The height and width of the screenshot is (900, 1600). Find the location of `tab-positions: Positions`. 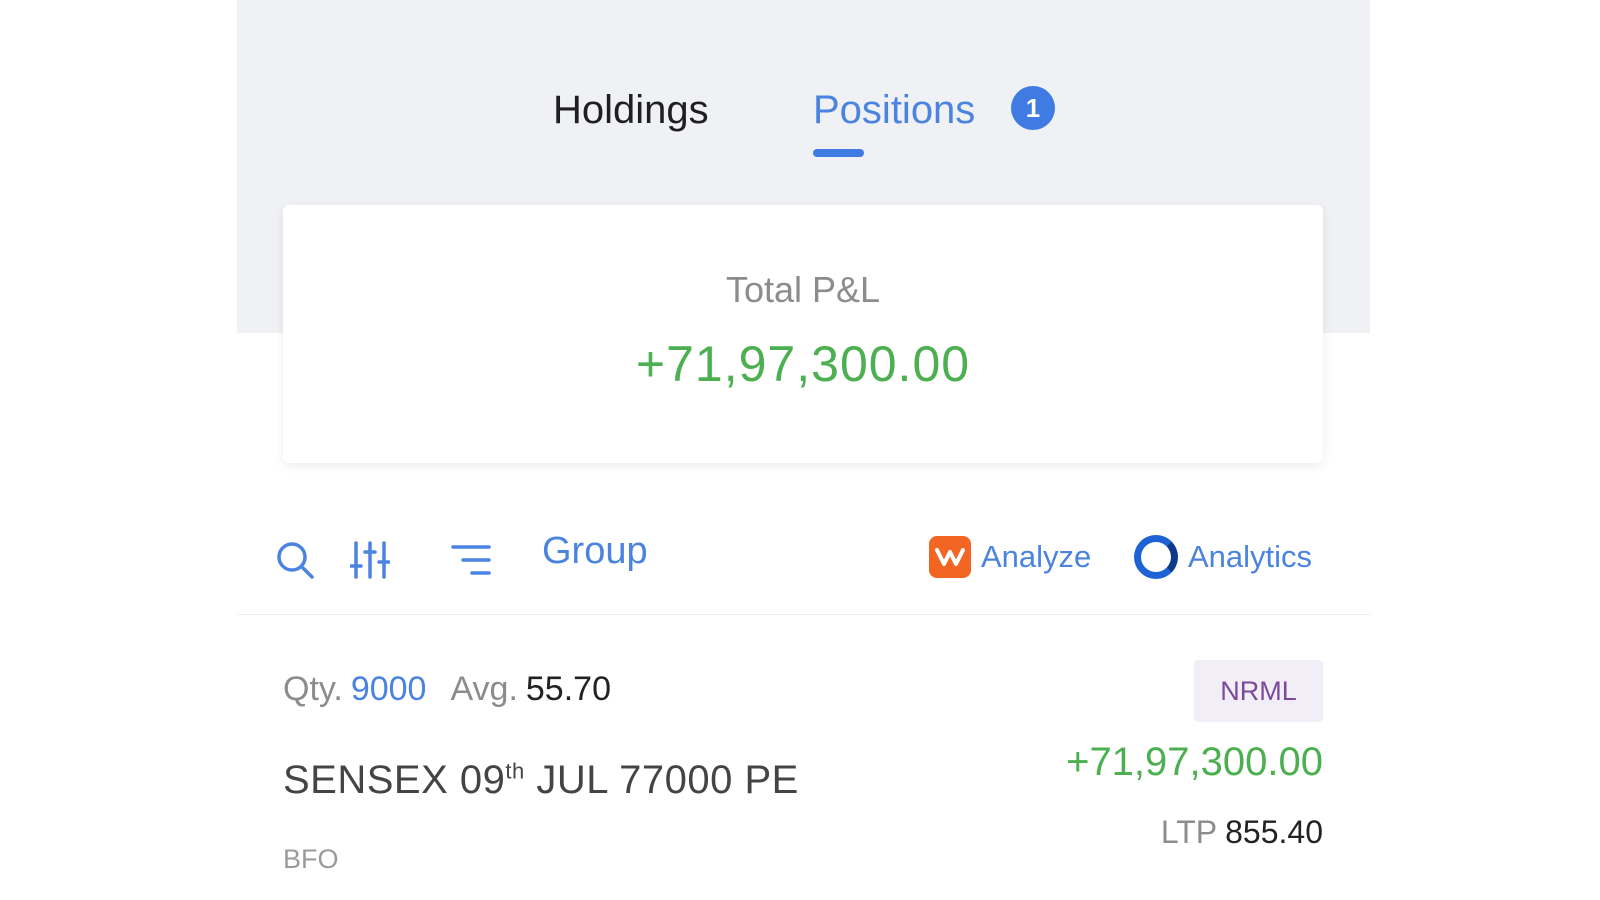

tab-positions: Positions is located at coordinates (894, 110).